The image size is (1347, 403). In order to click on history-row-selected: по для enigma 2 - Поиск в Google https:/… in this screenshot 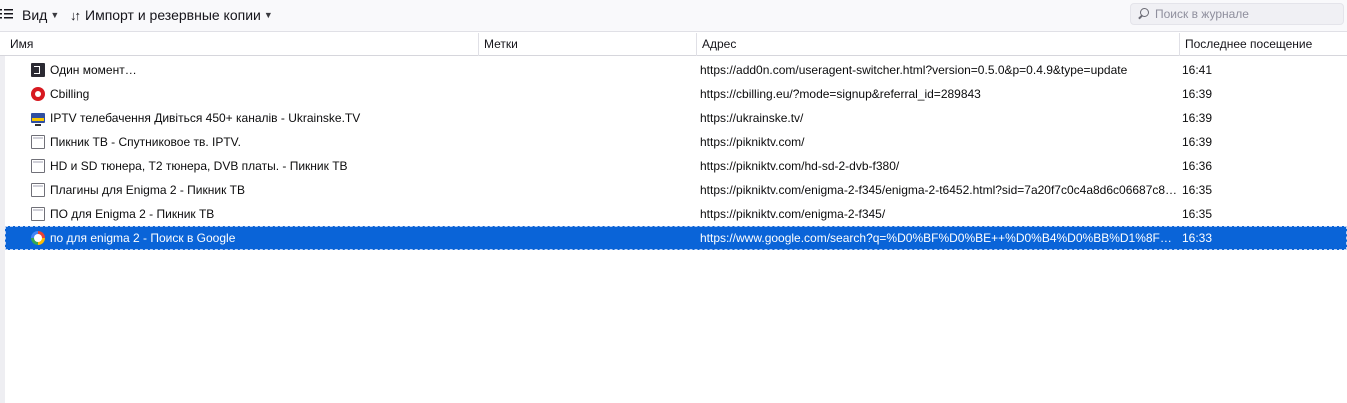, I will do `click(676, 238)`.